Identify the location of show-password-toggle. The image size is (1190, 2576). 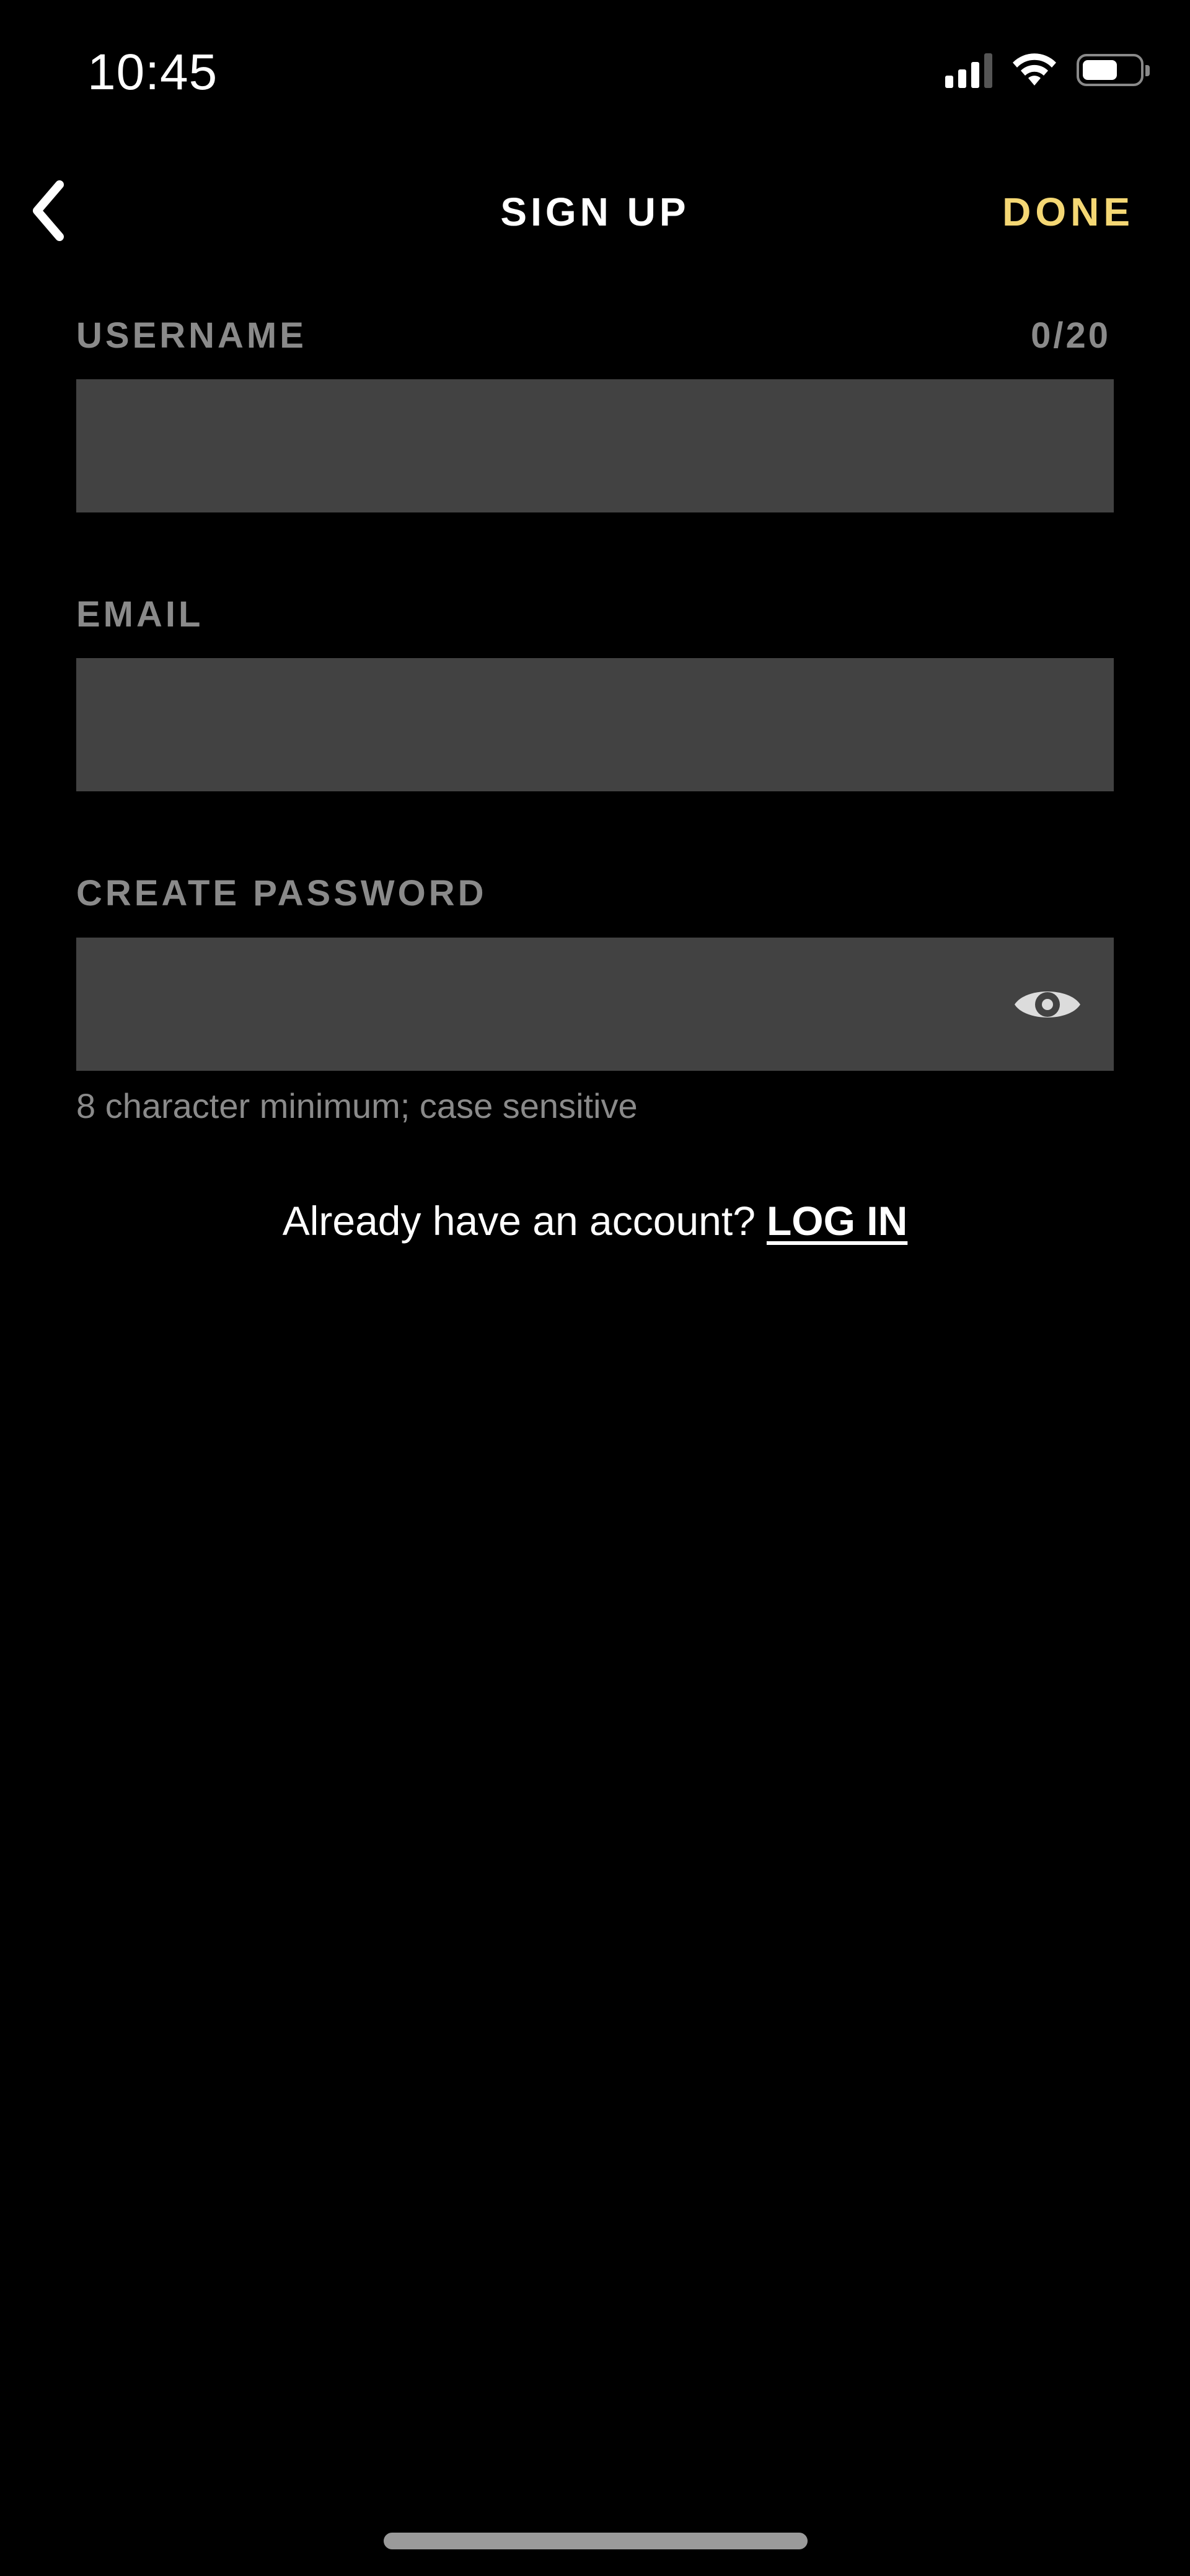
(1047, 1004).